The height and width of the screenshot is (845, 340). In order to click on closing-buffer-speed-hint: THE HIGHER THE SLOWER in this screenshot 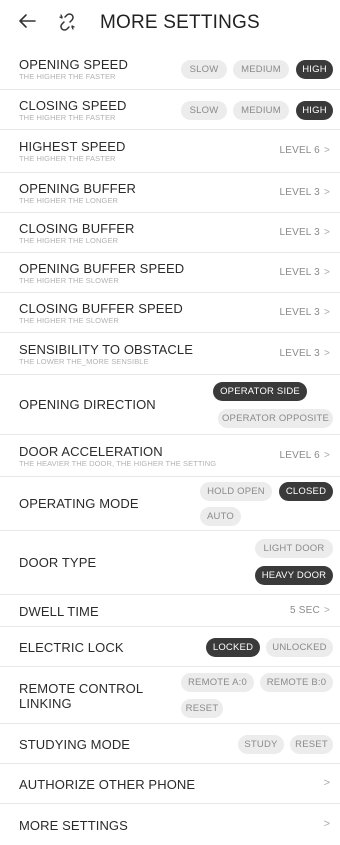, I will do `click(69, 320)`.